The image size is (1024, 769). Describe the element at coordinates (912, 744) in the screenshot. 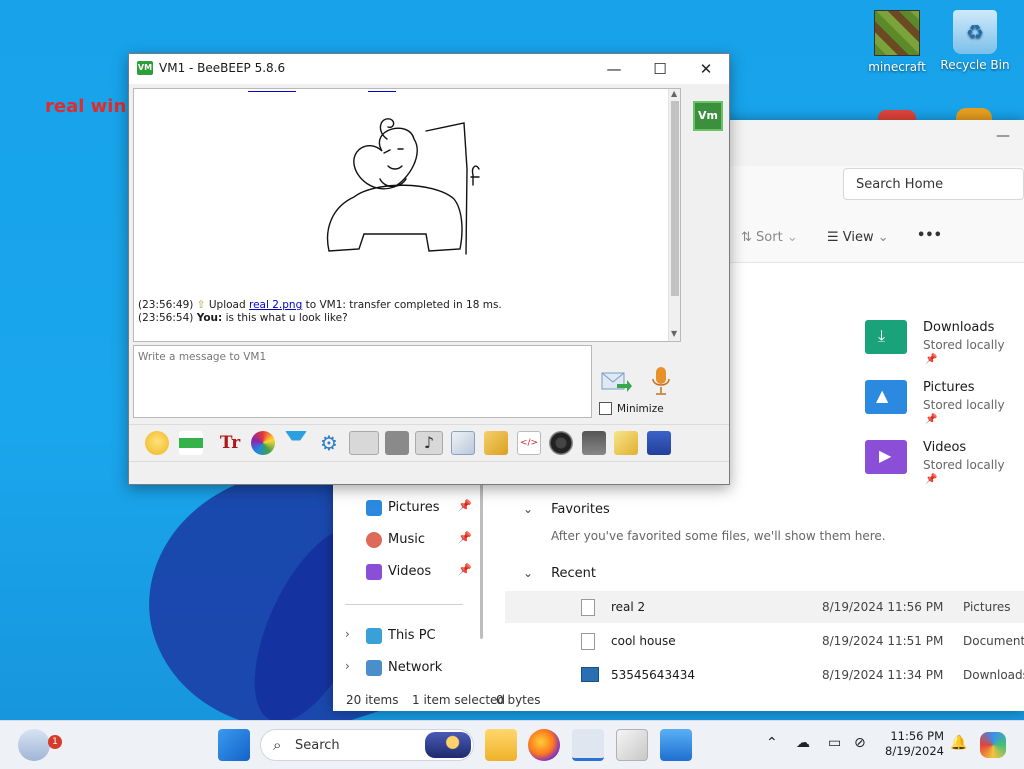

I see `system-clock: 11:56 PM 8/19/2024` at that location.